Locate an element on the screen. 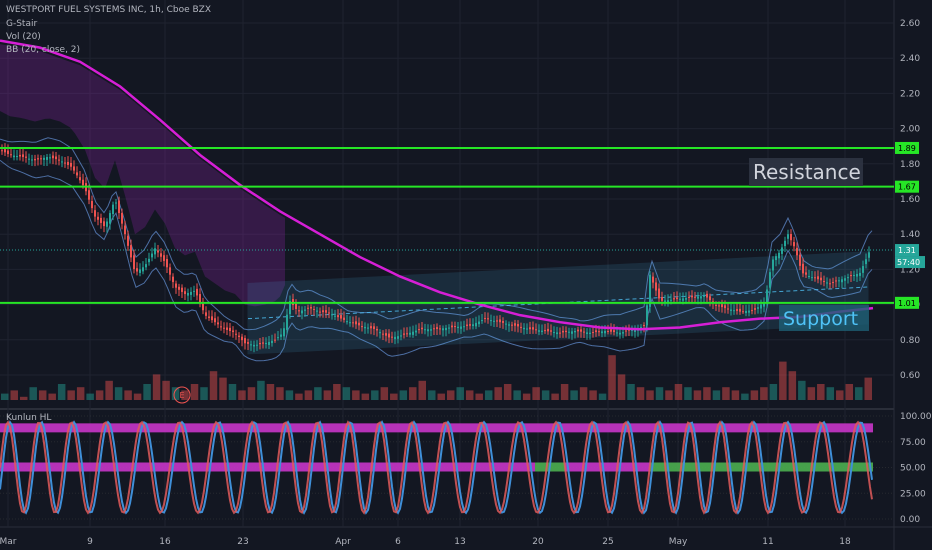 This screenshot has width=932, height=550. x-tick-label: Apr is located at coordinates (343, 542).